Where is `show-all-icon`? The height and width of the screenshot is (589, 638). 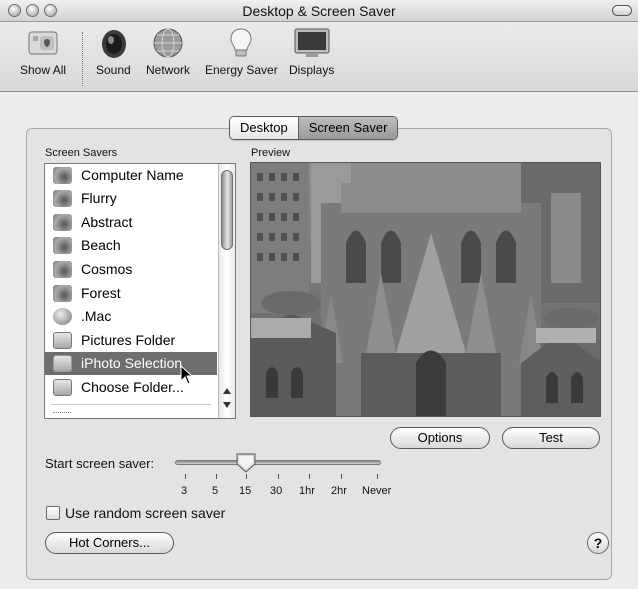
show-all-icon is located at coordinates (43, 43).